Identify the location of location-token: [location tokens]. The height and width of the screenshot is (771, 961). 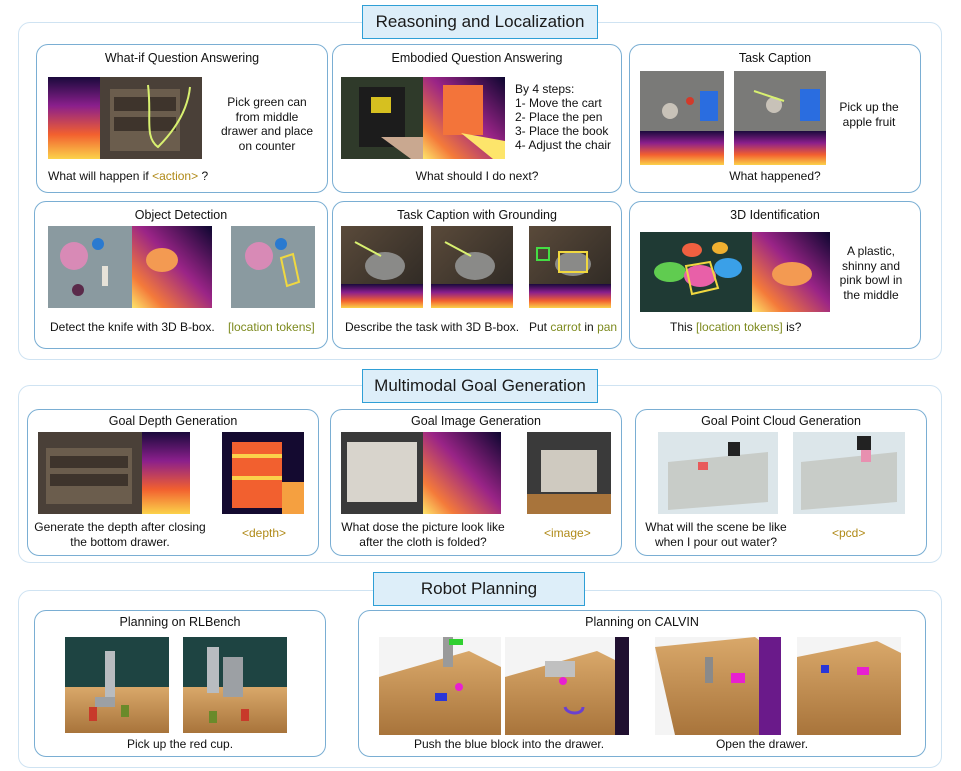
(739, 327).